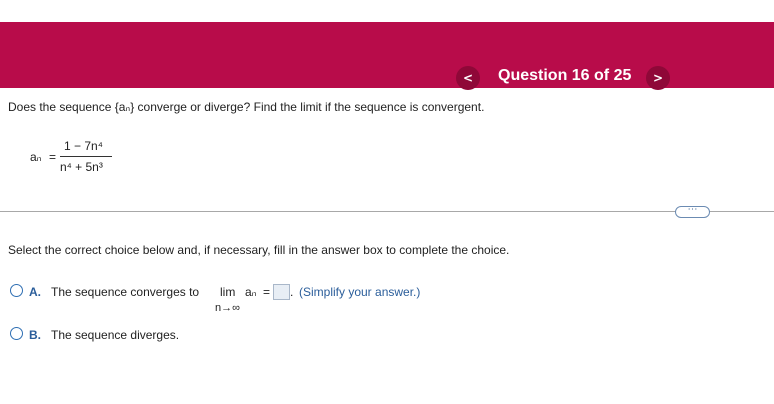 The height and width of the screenshot is (404, 774). Describe the element at coordinates (83, 146) in the screenshot. I see `formula-numerator: 1 − 7n⁴` at that location.